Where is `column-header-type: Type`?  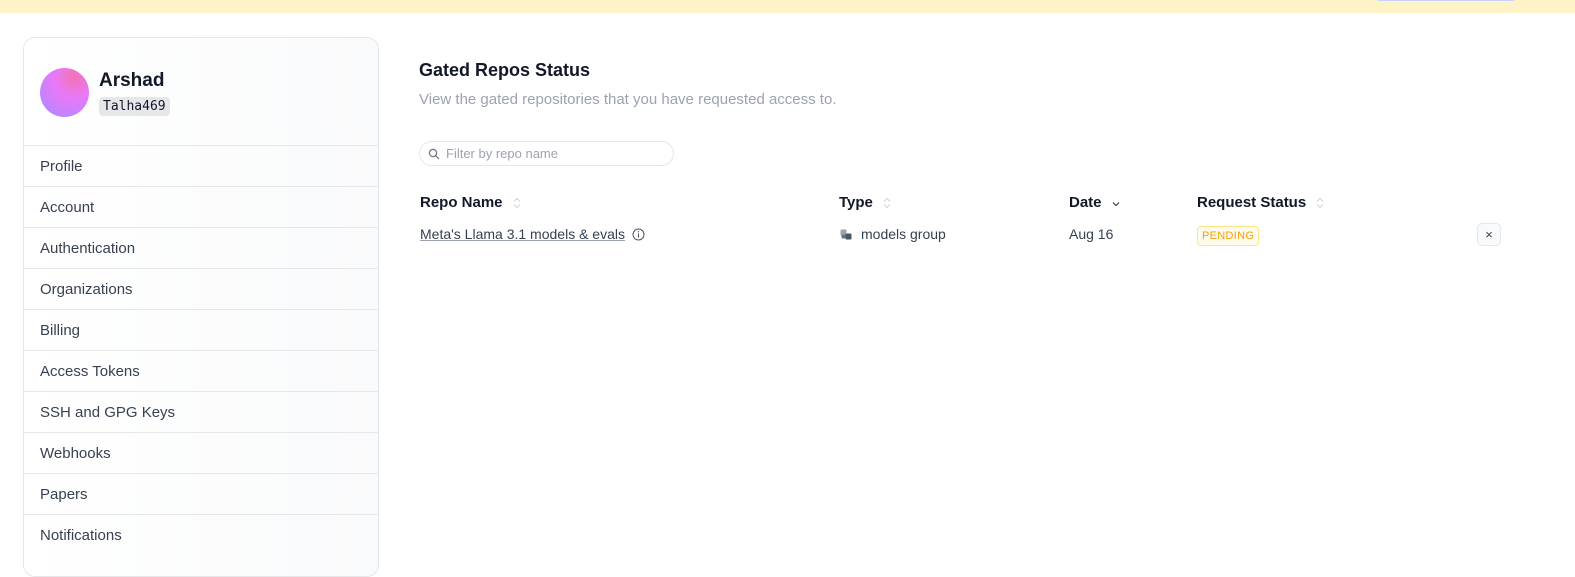
column-header-type: Type is located at coordinates (865, 202).